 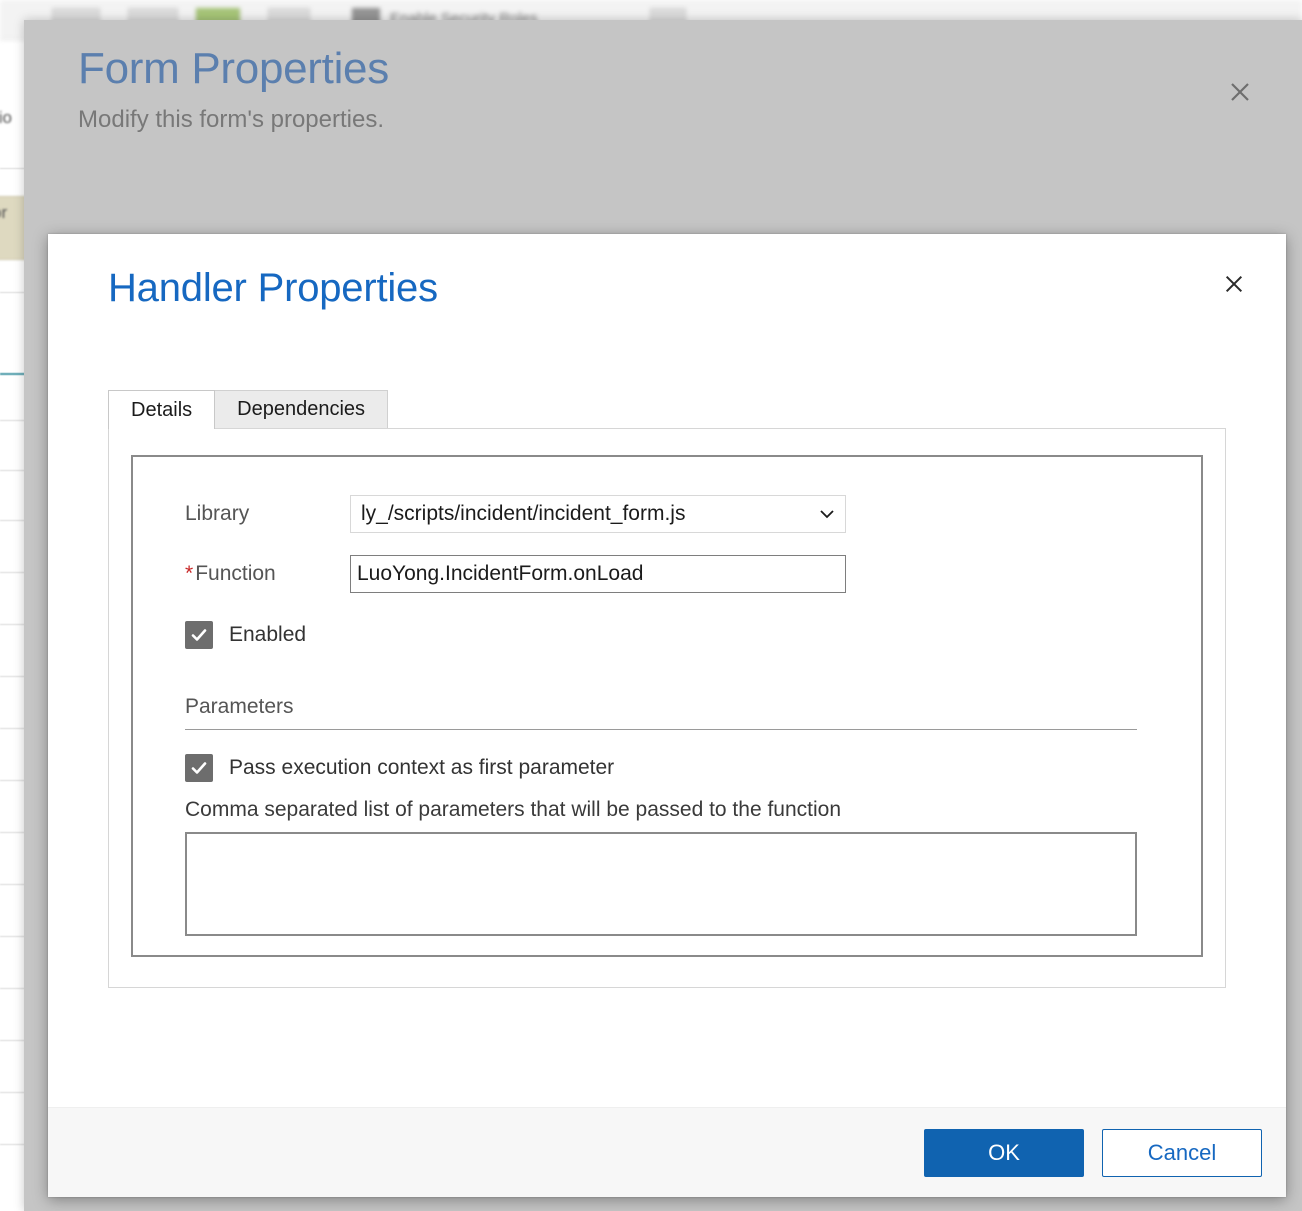 I want to click on tab-dependencies: Dependencies, so click(x=302, y=409).